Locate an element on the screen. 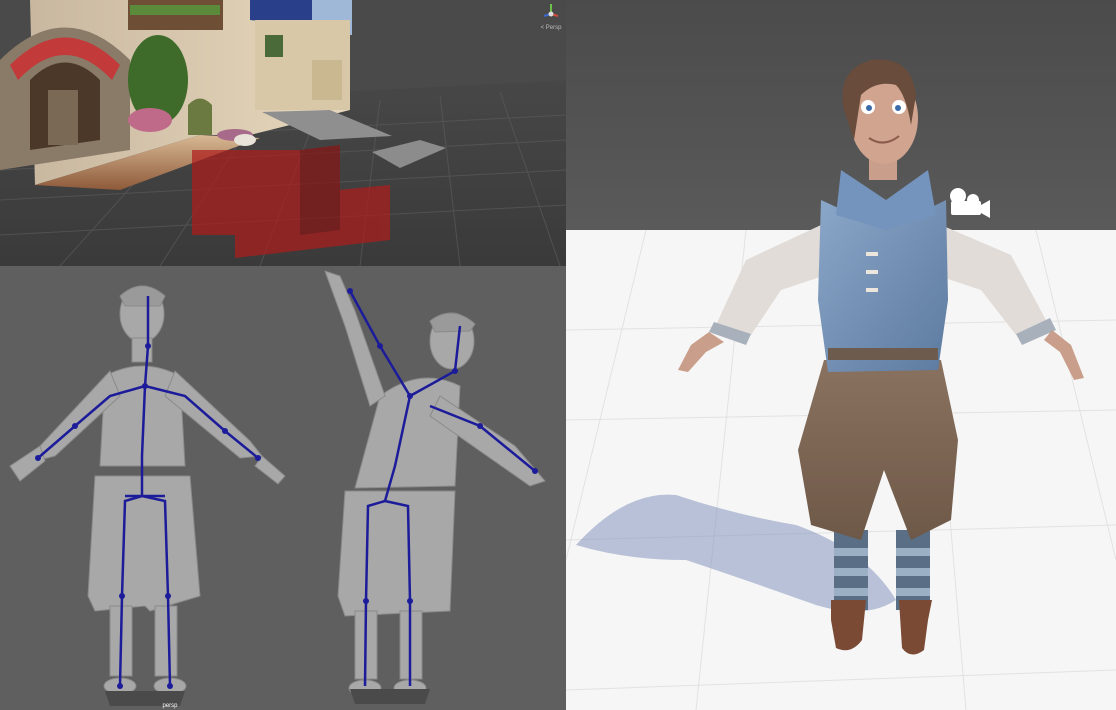  camera-label: persp is located at coordinates (170, 706).